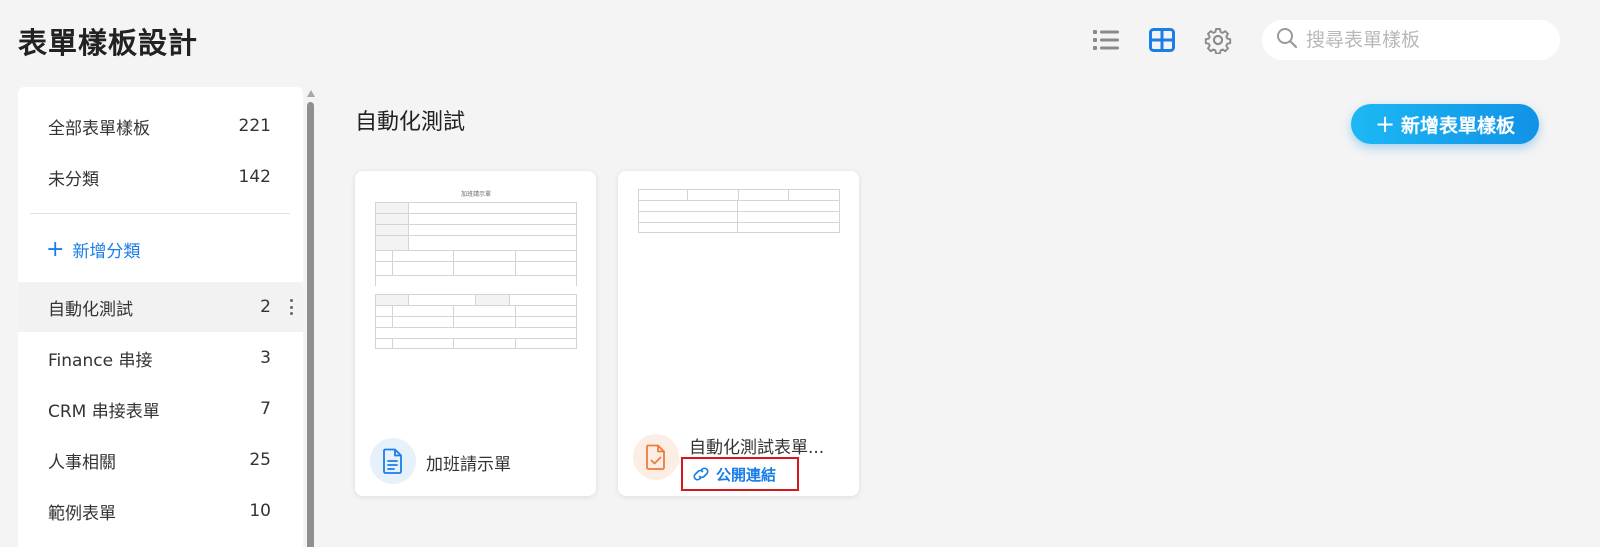 The height and width of the screenshot is (547, 1600). I want to click on template-preview: 加班請示單, so click(476, 284).